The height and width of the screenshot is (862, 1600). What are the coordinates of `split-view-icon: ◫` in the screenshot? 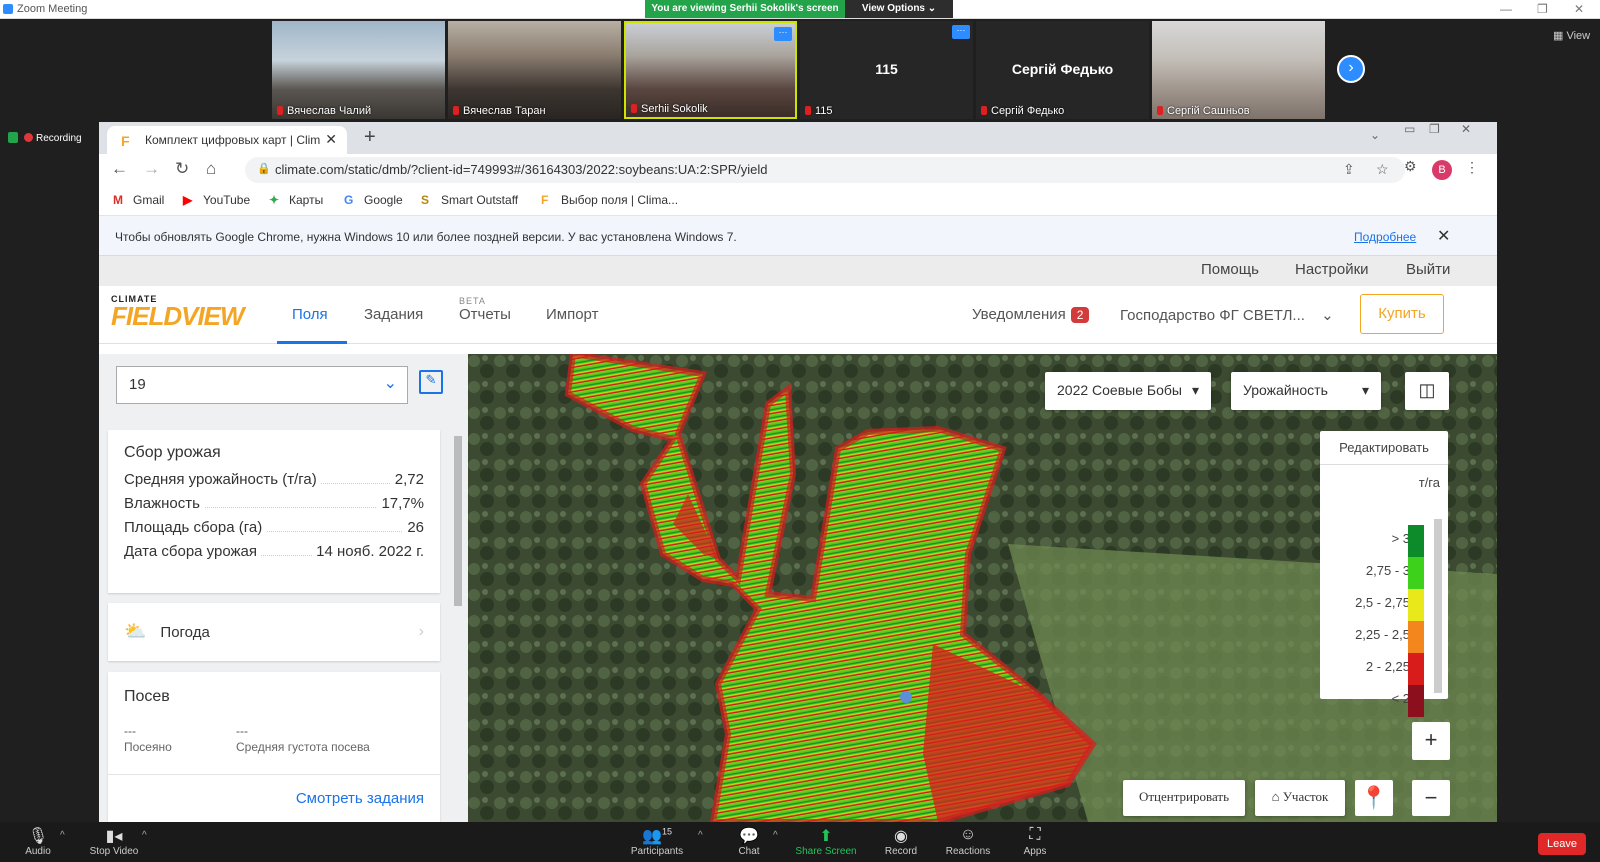 It's located at (1427, 391).